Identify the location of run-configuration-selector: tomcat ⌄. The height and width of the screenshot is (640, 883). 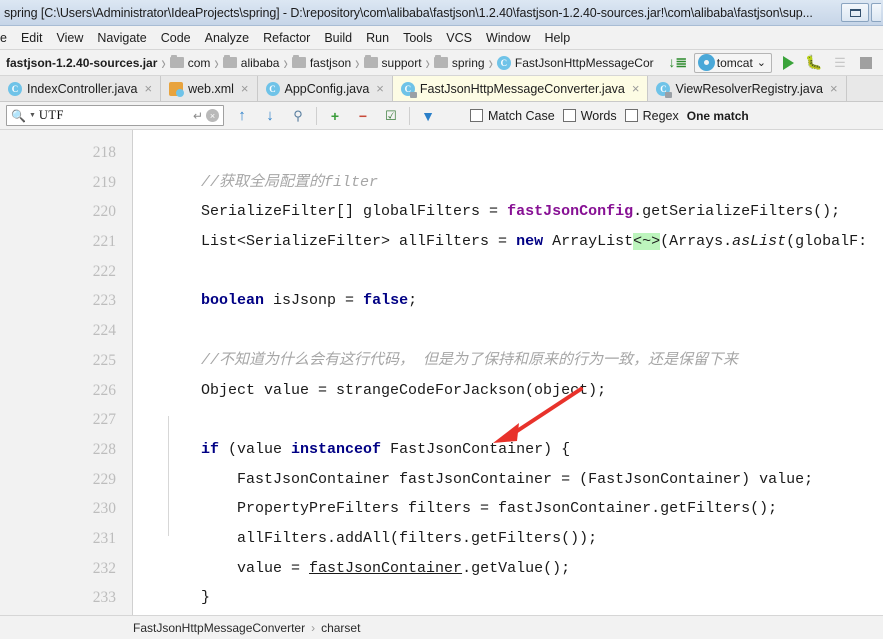
(732, 62).